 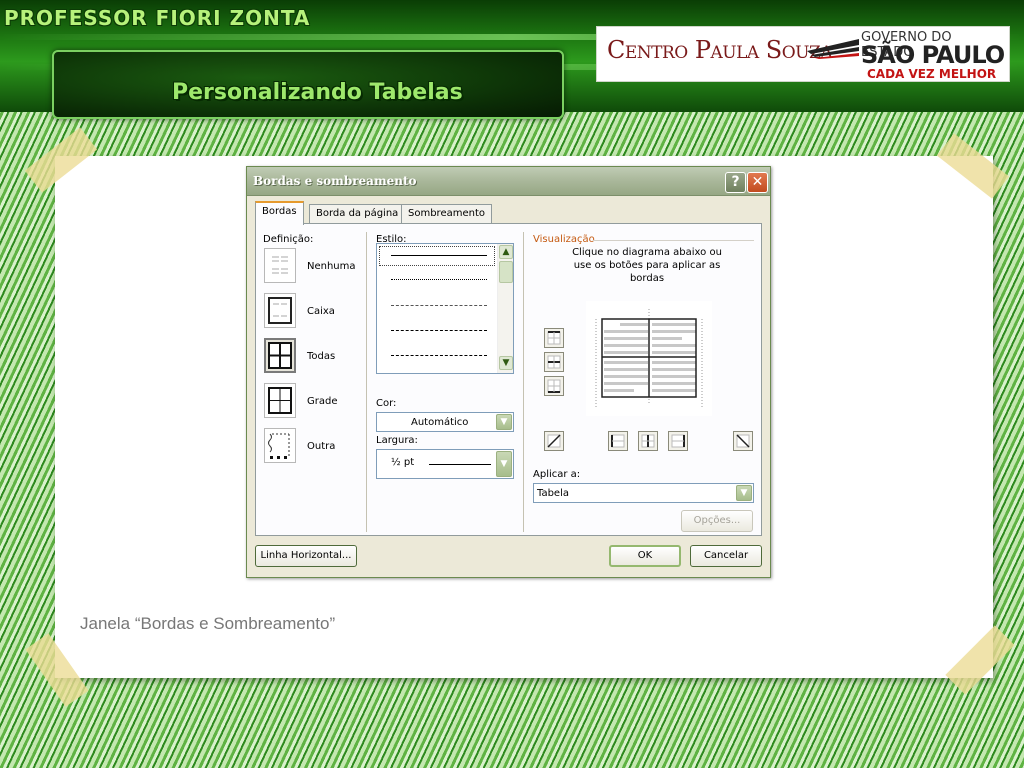 I want to click on setting-nenhuma-label: Nenhuma, so click(x=331, y=266).